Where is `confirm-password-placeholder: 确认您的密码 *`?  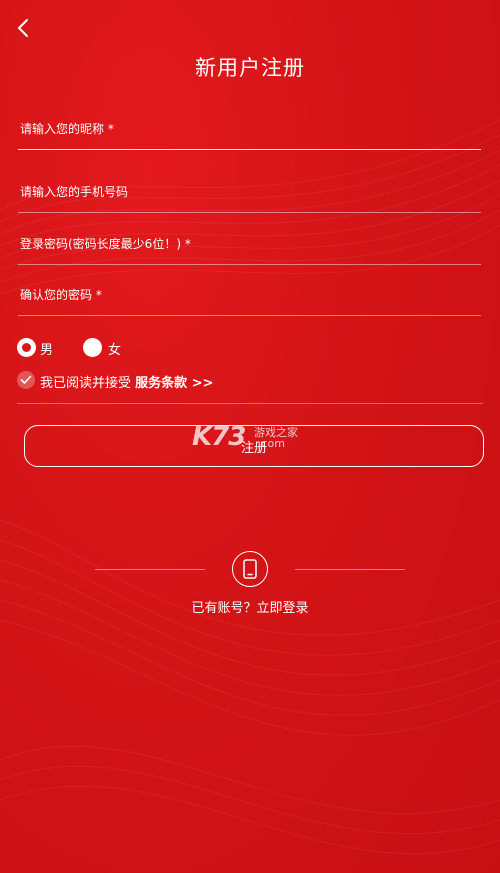 confirm-password-placeholder: 确认您的密码 * is located at coordinates (61, 295).